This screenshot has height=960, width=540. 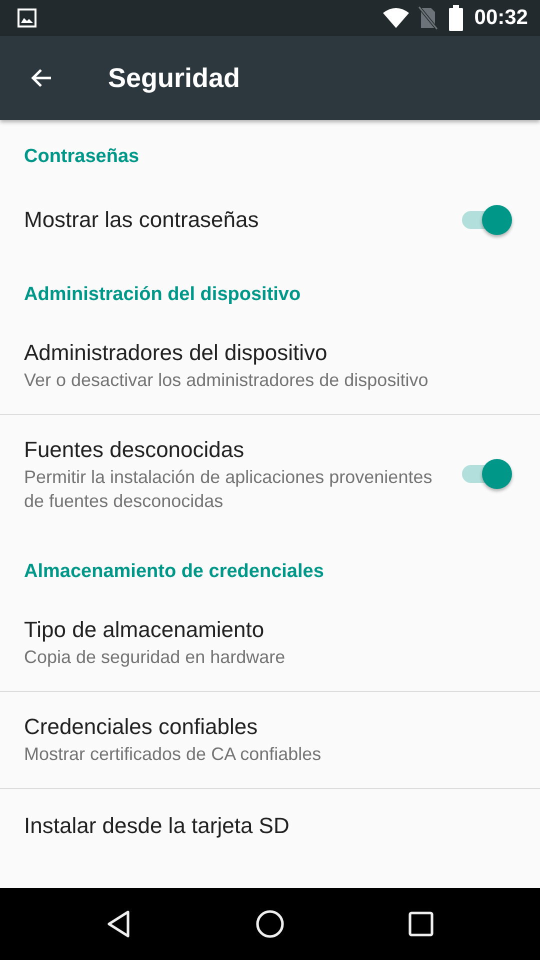 What do you see at coordinates (157, 826) in the screenshot?
I see `setting-title: Instalar desde la tarjeta SD` at bounding box center [157, 826].